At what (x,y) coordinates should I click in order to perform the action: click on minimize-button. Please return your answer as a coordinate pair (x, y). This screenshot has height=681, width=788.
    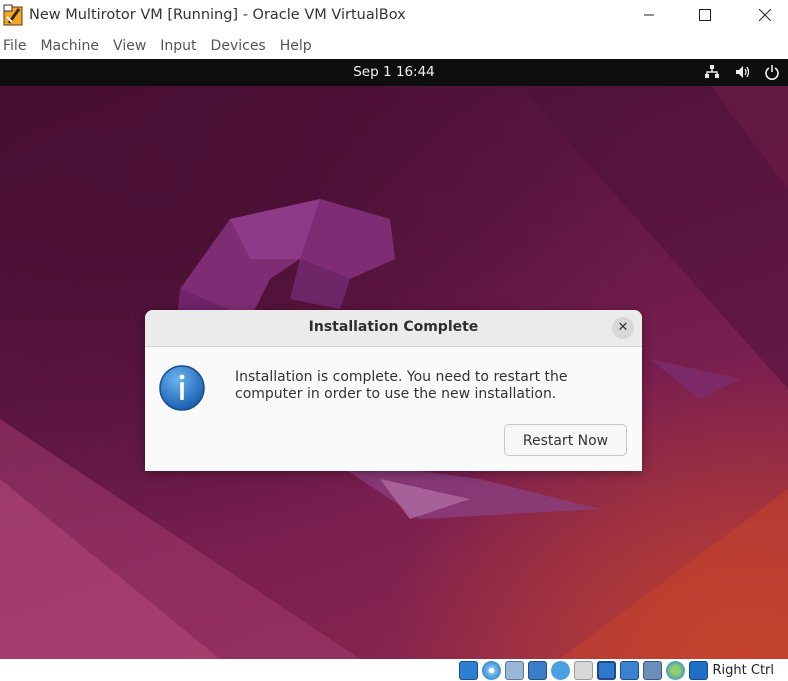
    Looking at the image, I should click on (649, 15).